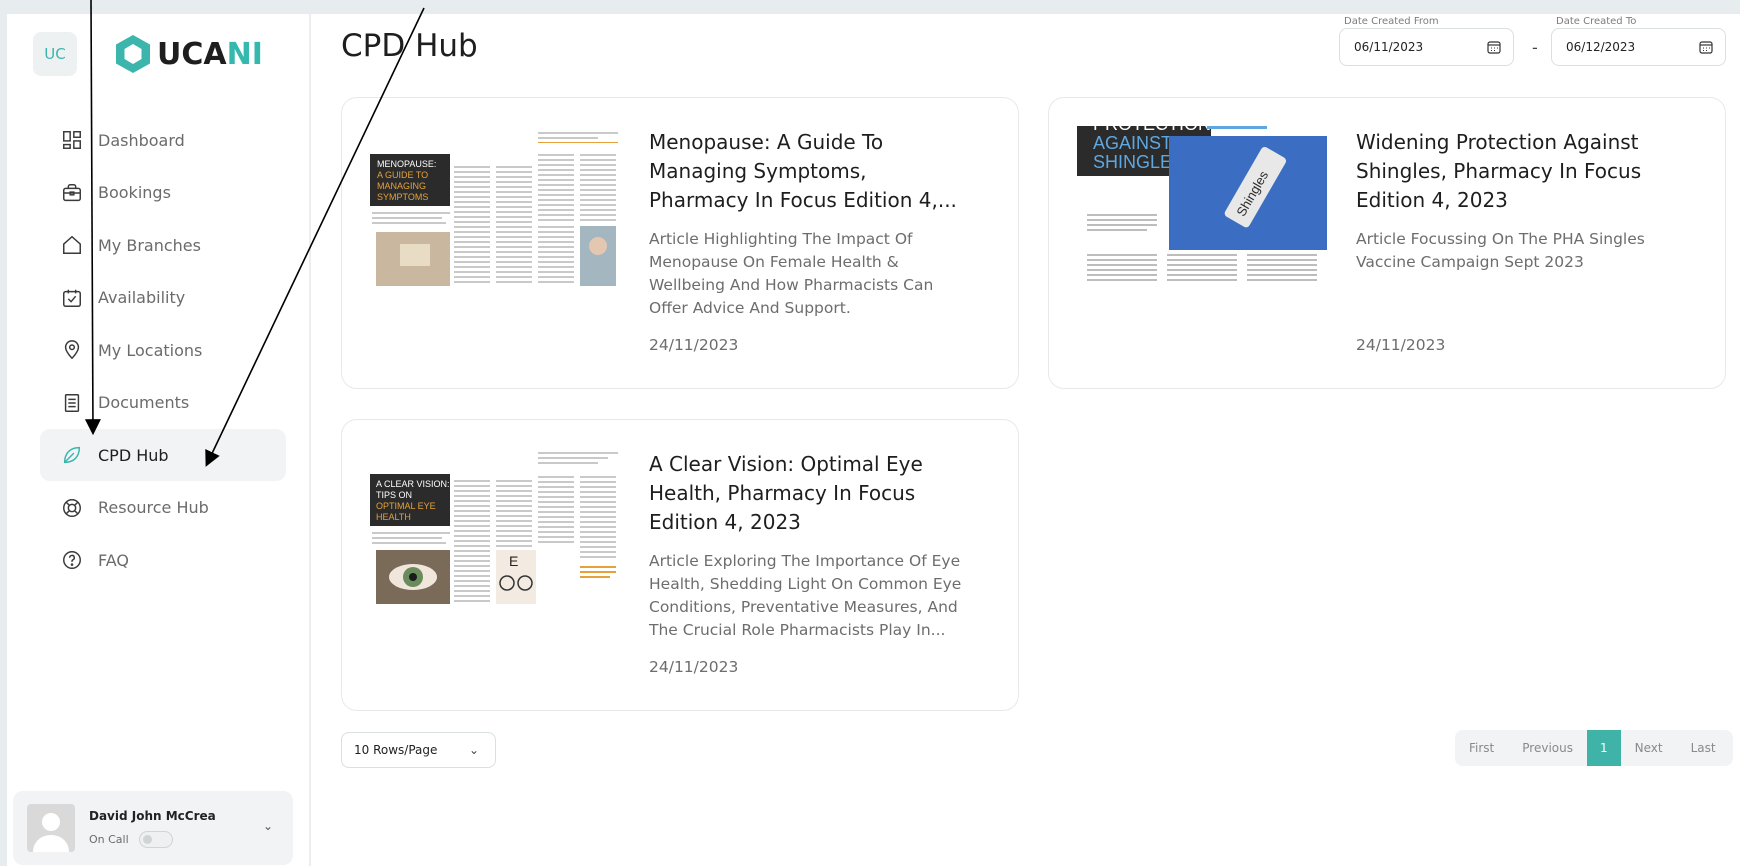  Describe the element at coordinates (1426, 41) in the screenshot. I see `date-from-field: Date Created From 06/11/2023` at that location.